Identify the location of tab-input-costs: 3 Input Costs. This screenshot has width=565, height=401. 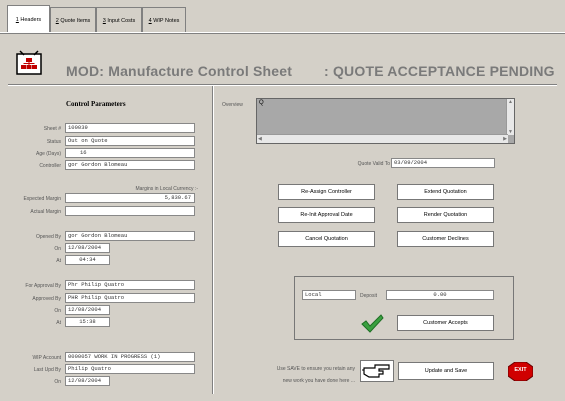
(119, 20).